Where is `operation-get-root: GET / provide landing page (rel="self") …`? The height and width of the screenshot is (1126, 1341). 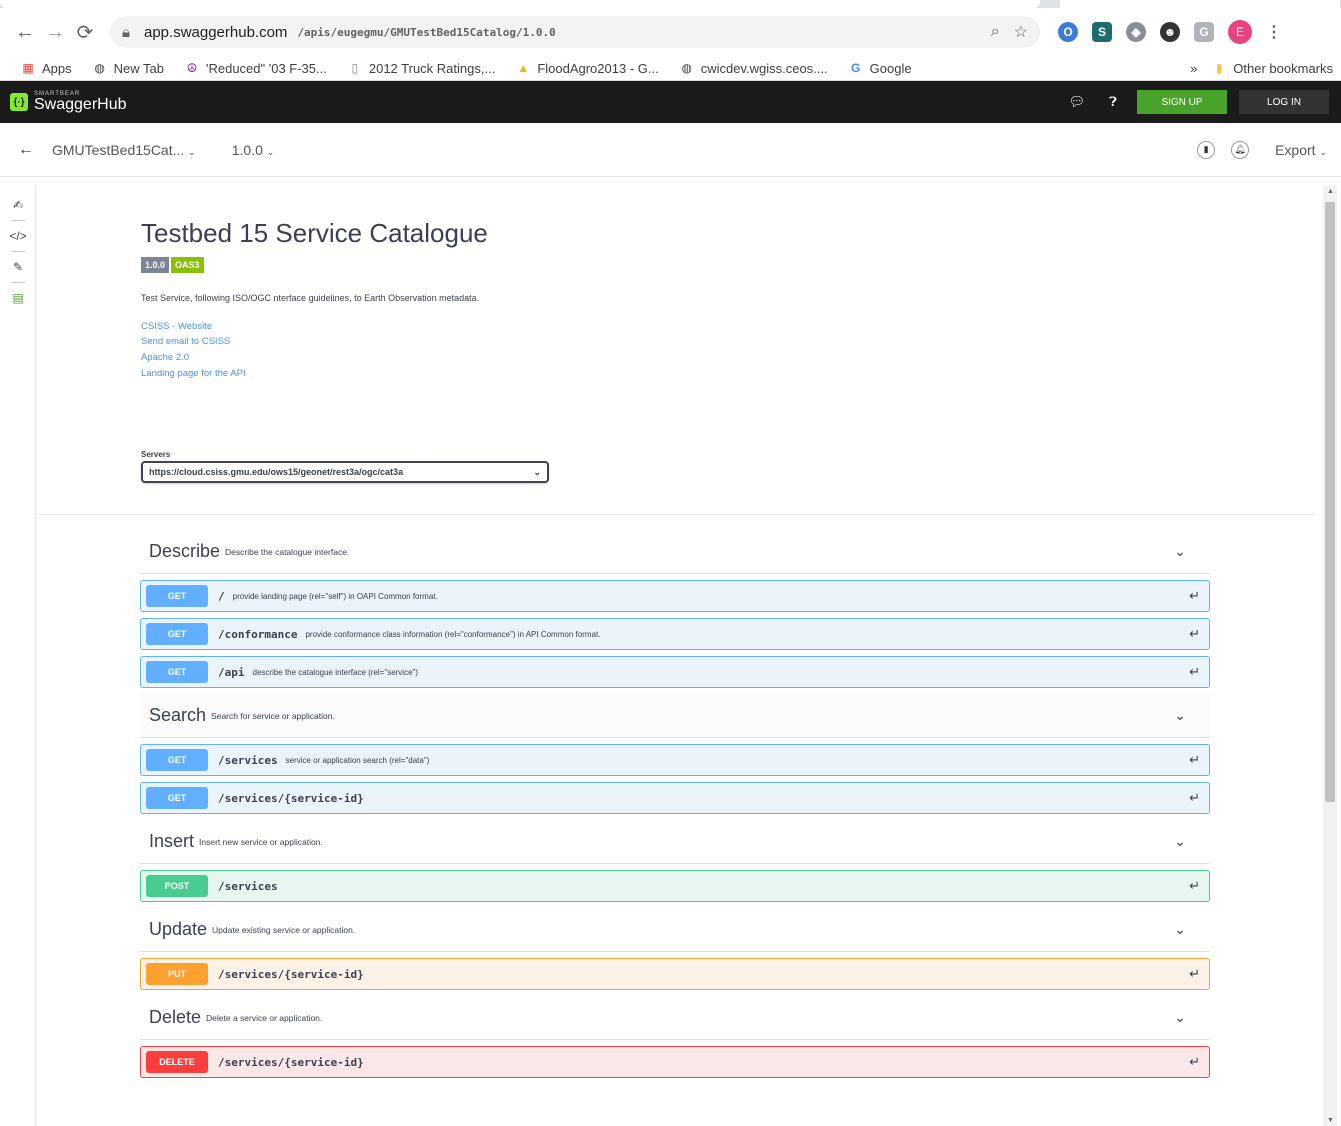
operation-get-root: GET / provide landing page (rel="self") … is located at coordinates (675, 596).